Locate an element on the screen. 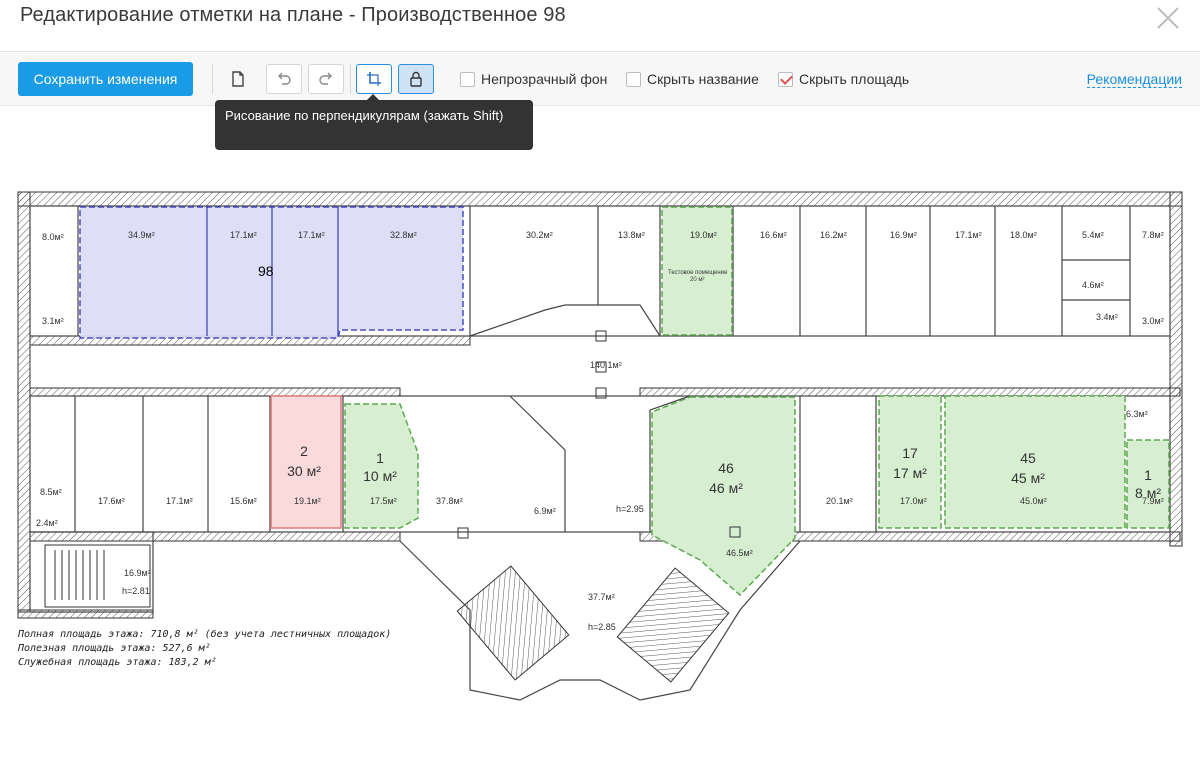  room-area-label: 18.0м² is located at coordinates (1023, 235).